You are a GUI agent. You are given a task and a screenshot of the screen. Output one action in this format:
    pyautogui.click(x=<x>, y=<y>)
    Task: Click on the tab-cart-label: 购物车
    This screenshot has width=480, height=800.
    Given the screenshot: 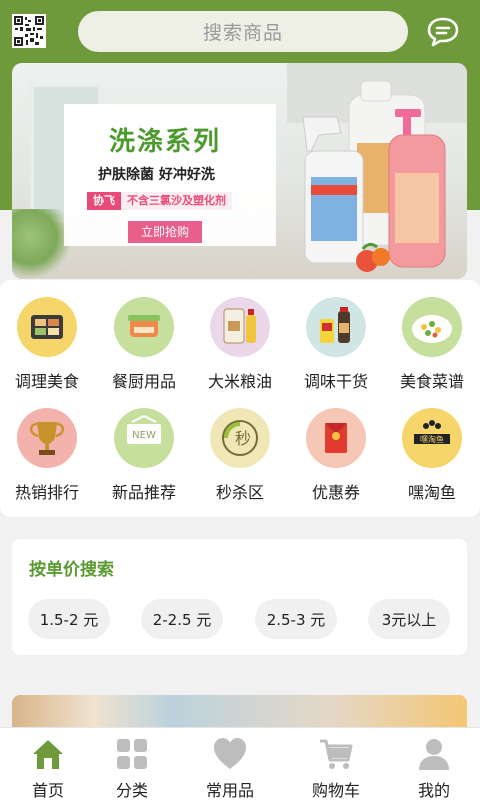 What is the action you would take?
    pyautogui.click(x=335, y=790)
    